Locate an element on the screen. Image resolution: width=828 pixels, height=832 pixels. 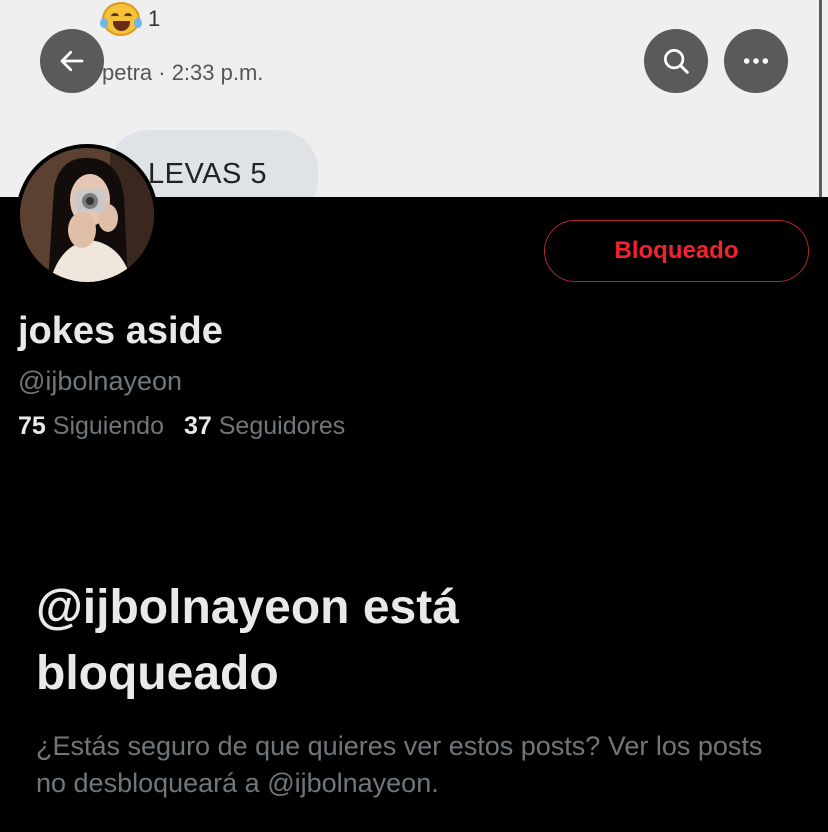
back-button is located at coordinates (72, 61).